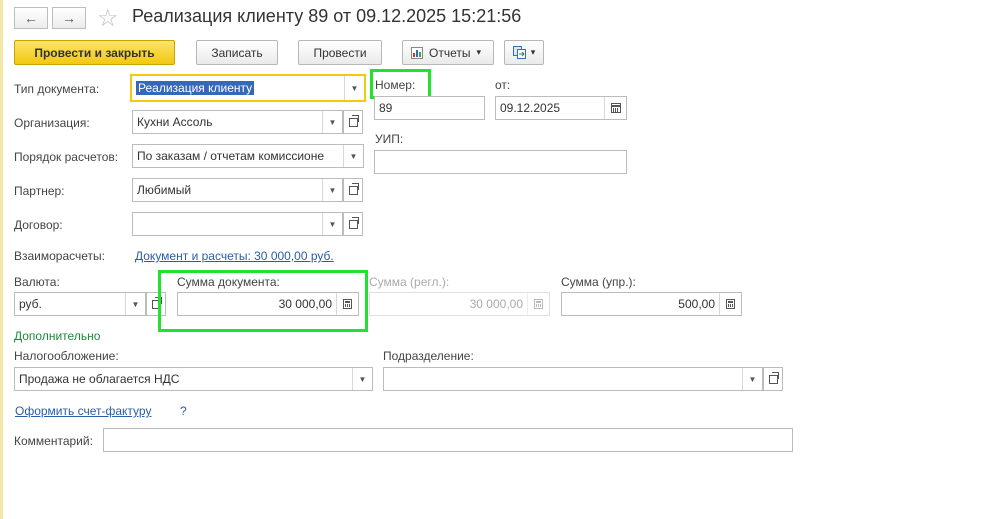 Image resolution: width=997 pixels, height=519 pixels. I want to click on date-value: 09.12.2025, so click(530, 108).